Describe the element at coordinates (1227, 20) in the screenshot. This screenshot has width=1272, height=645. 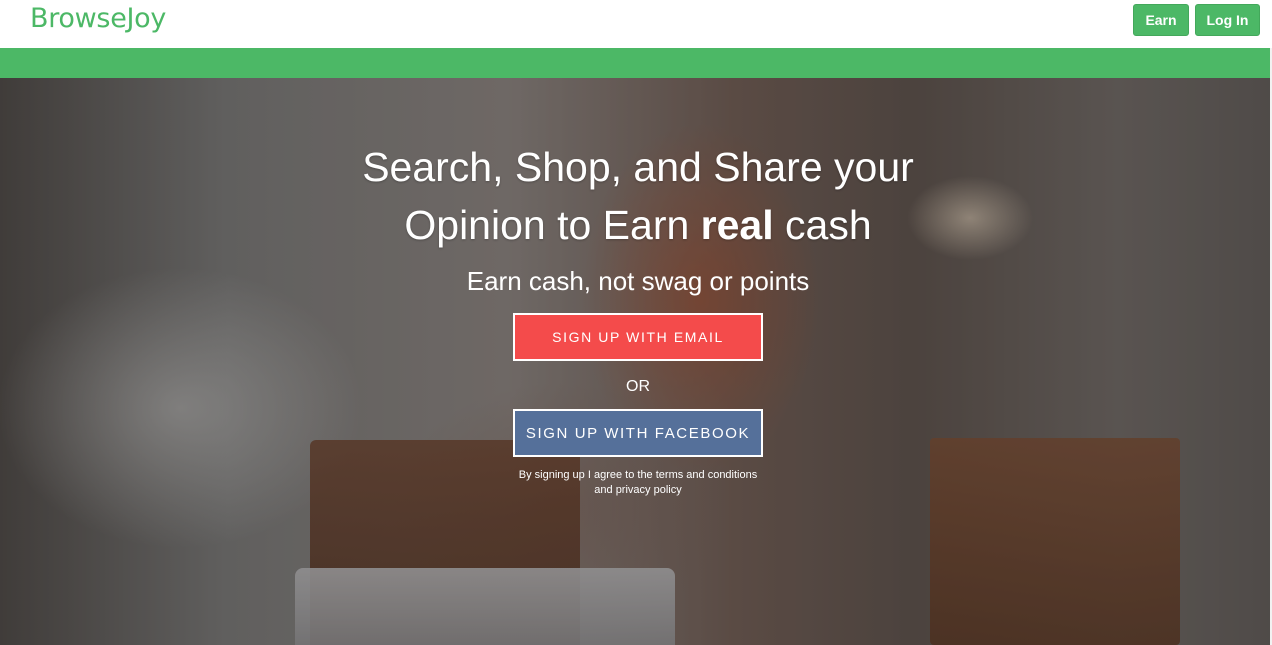
I see `login-button: Log In` at that location.